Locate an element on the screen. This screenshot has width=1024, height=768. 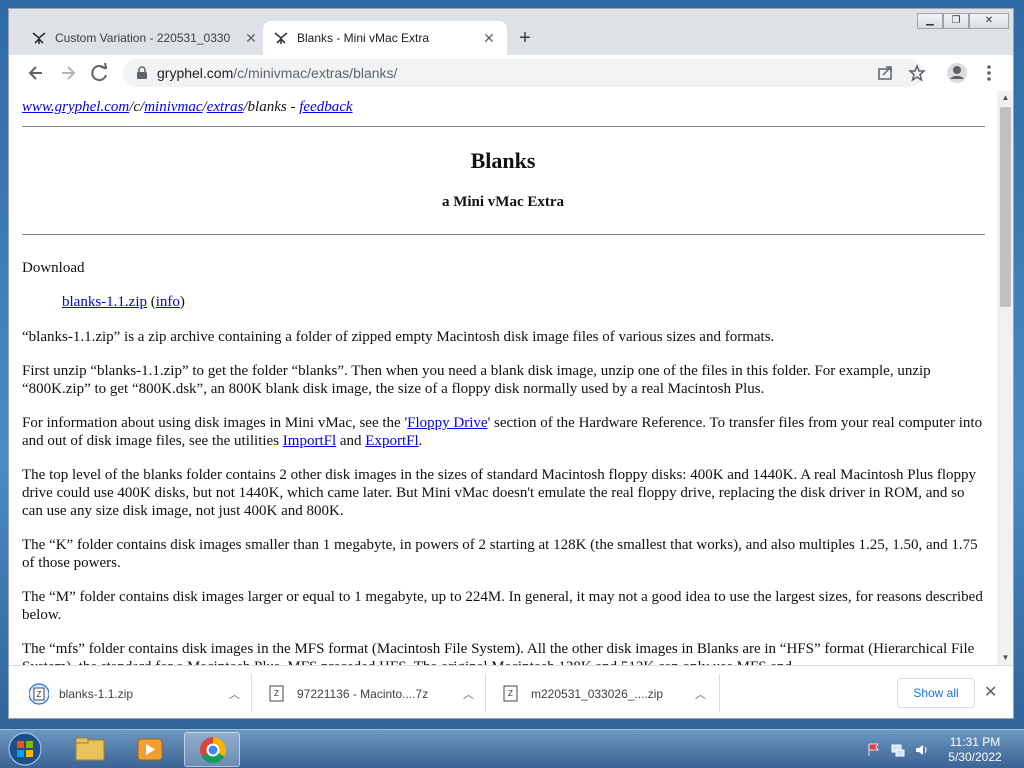
scroll-down-arrow-icon: ▼ is located at coordinates (1005, 658).